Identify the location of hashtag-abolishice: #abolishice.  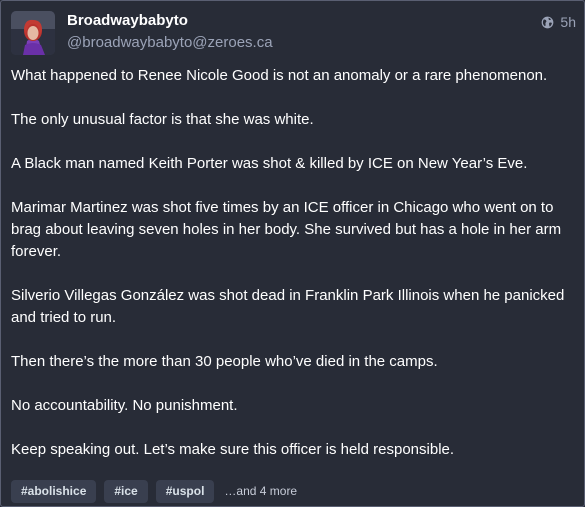
(54, 491).